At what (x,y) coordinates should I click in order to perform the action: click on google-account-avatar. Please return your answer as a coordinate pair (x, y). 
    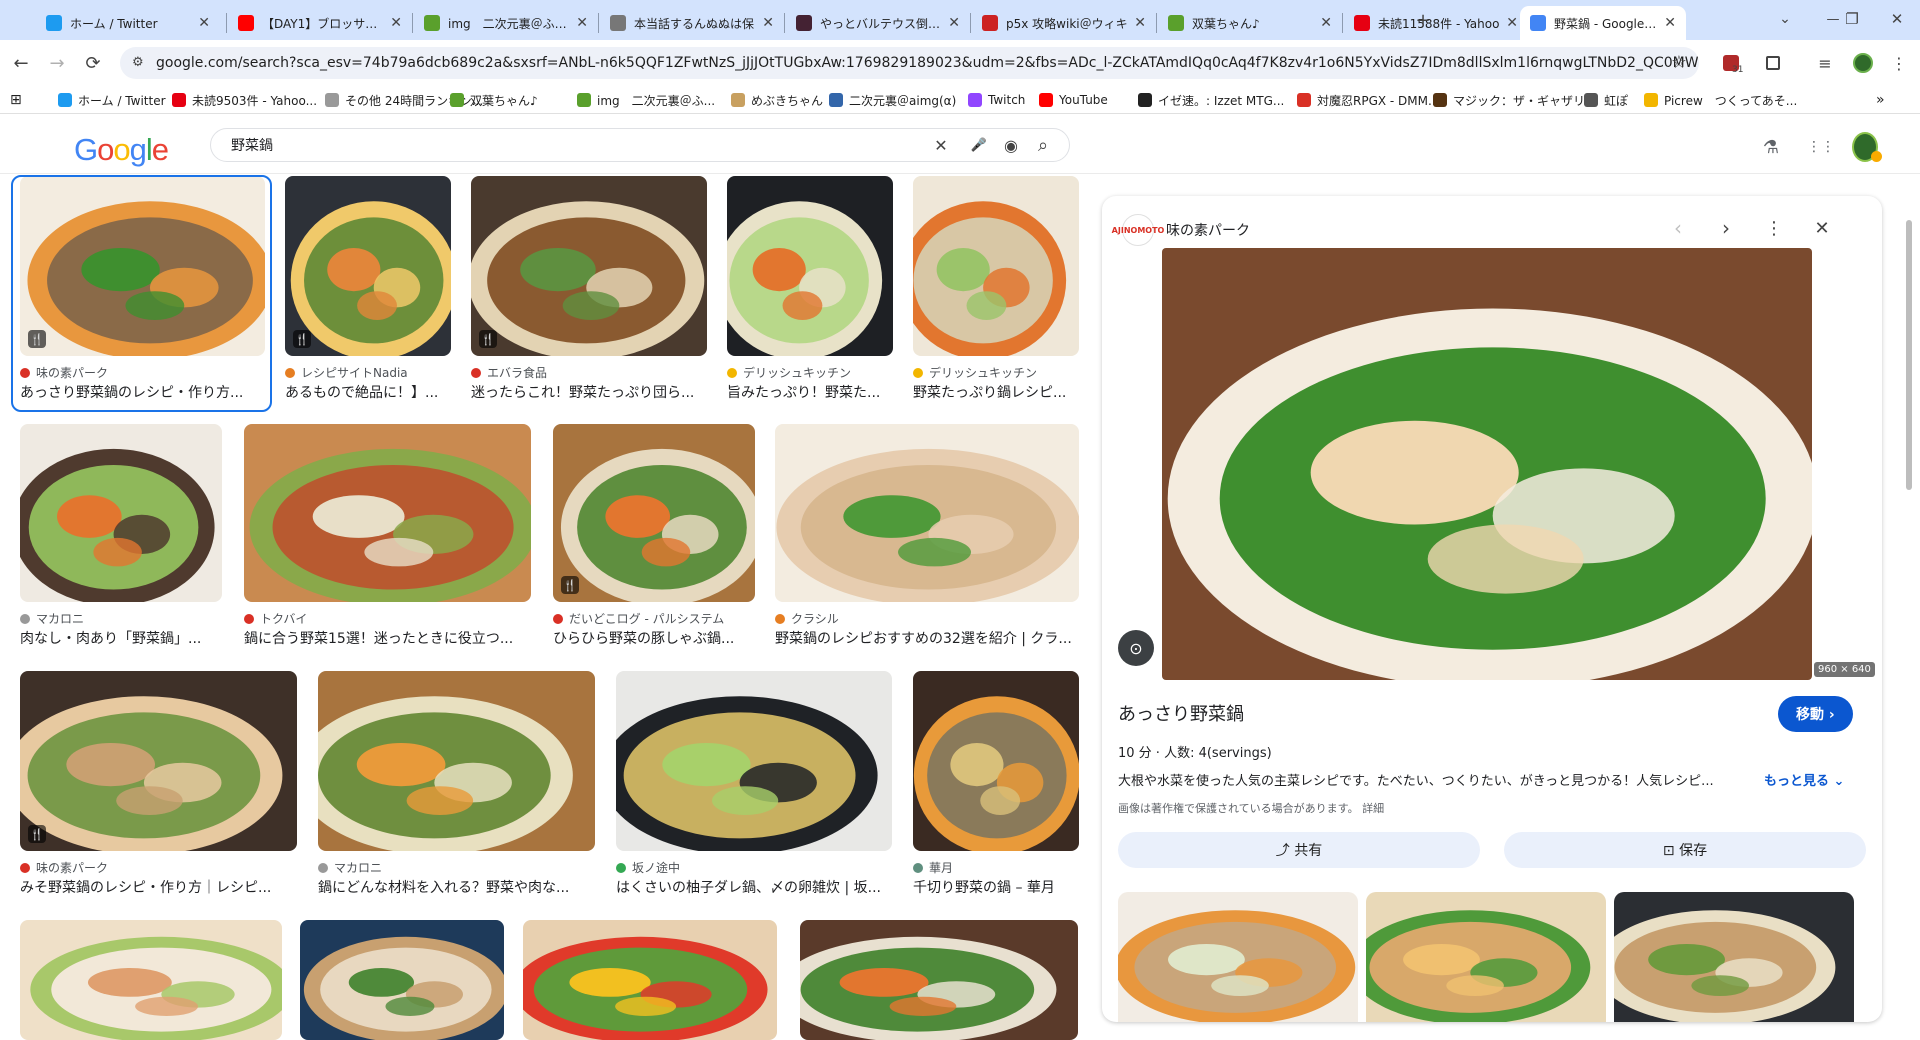
    Looking at the image, I should click on (1867, 147).